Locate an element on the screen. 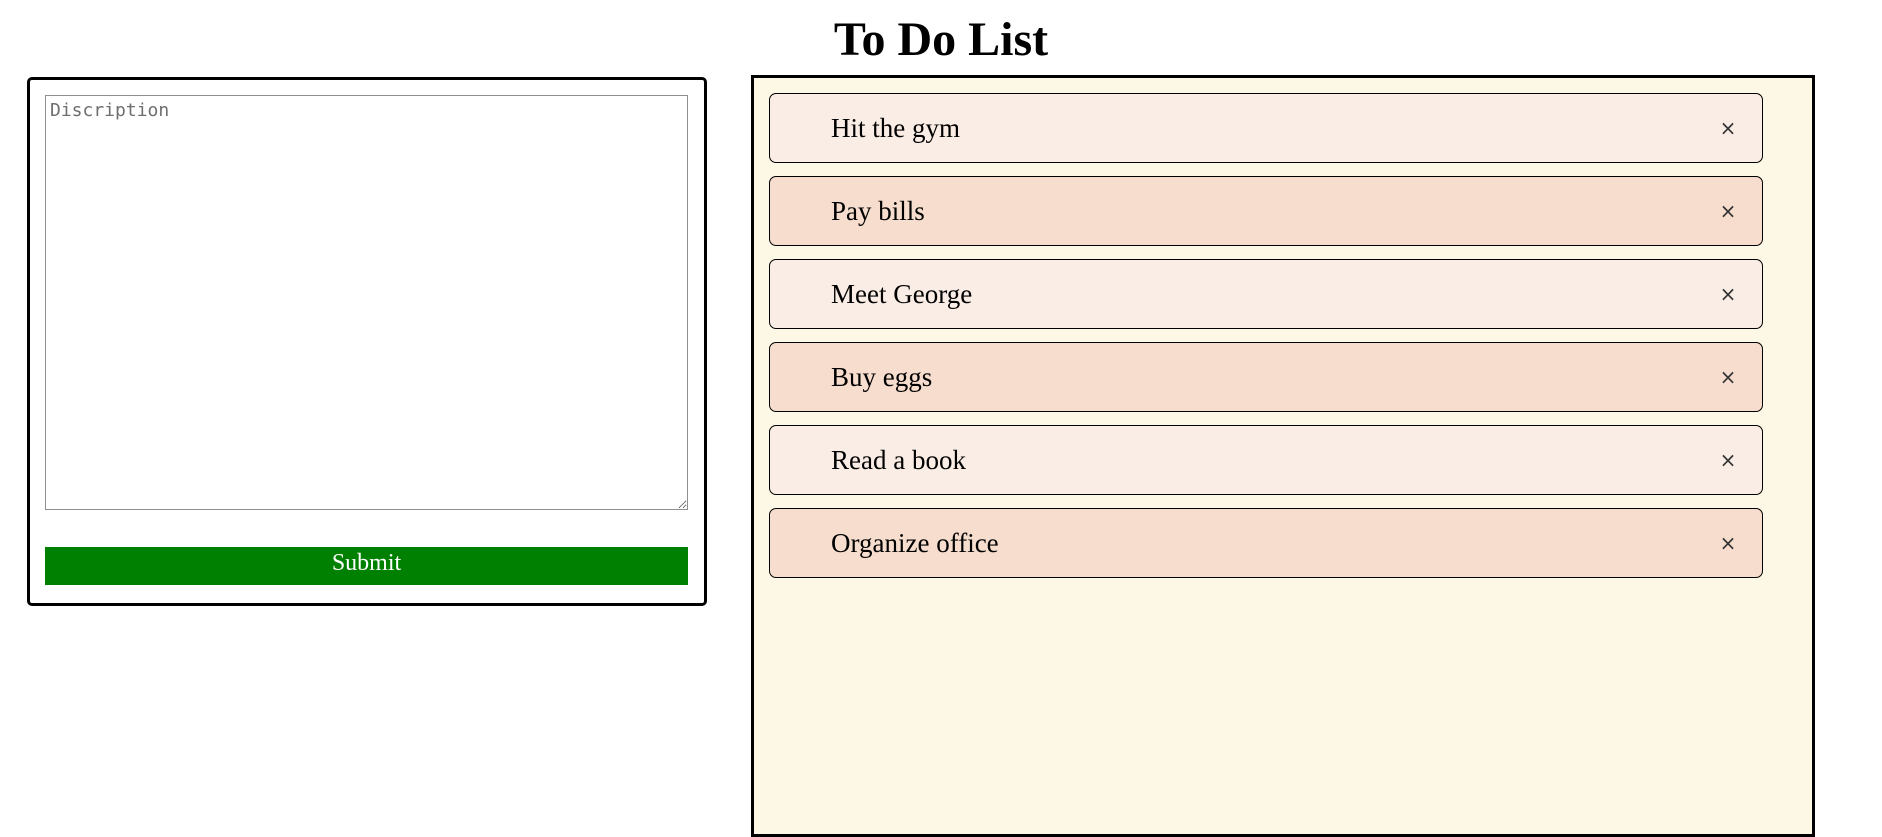 Image resolution: width=1882 pixels, height=837 pixels. page-title: To Do List is located at coordinates (941, 39).